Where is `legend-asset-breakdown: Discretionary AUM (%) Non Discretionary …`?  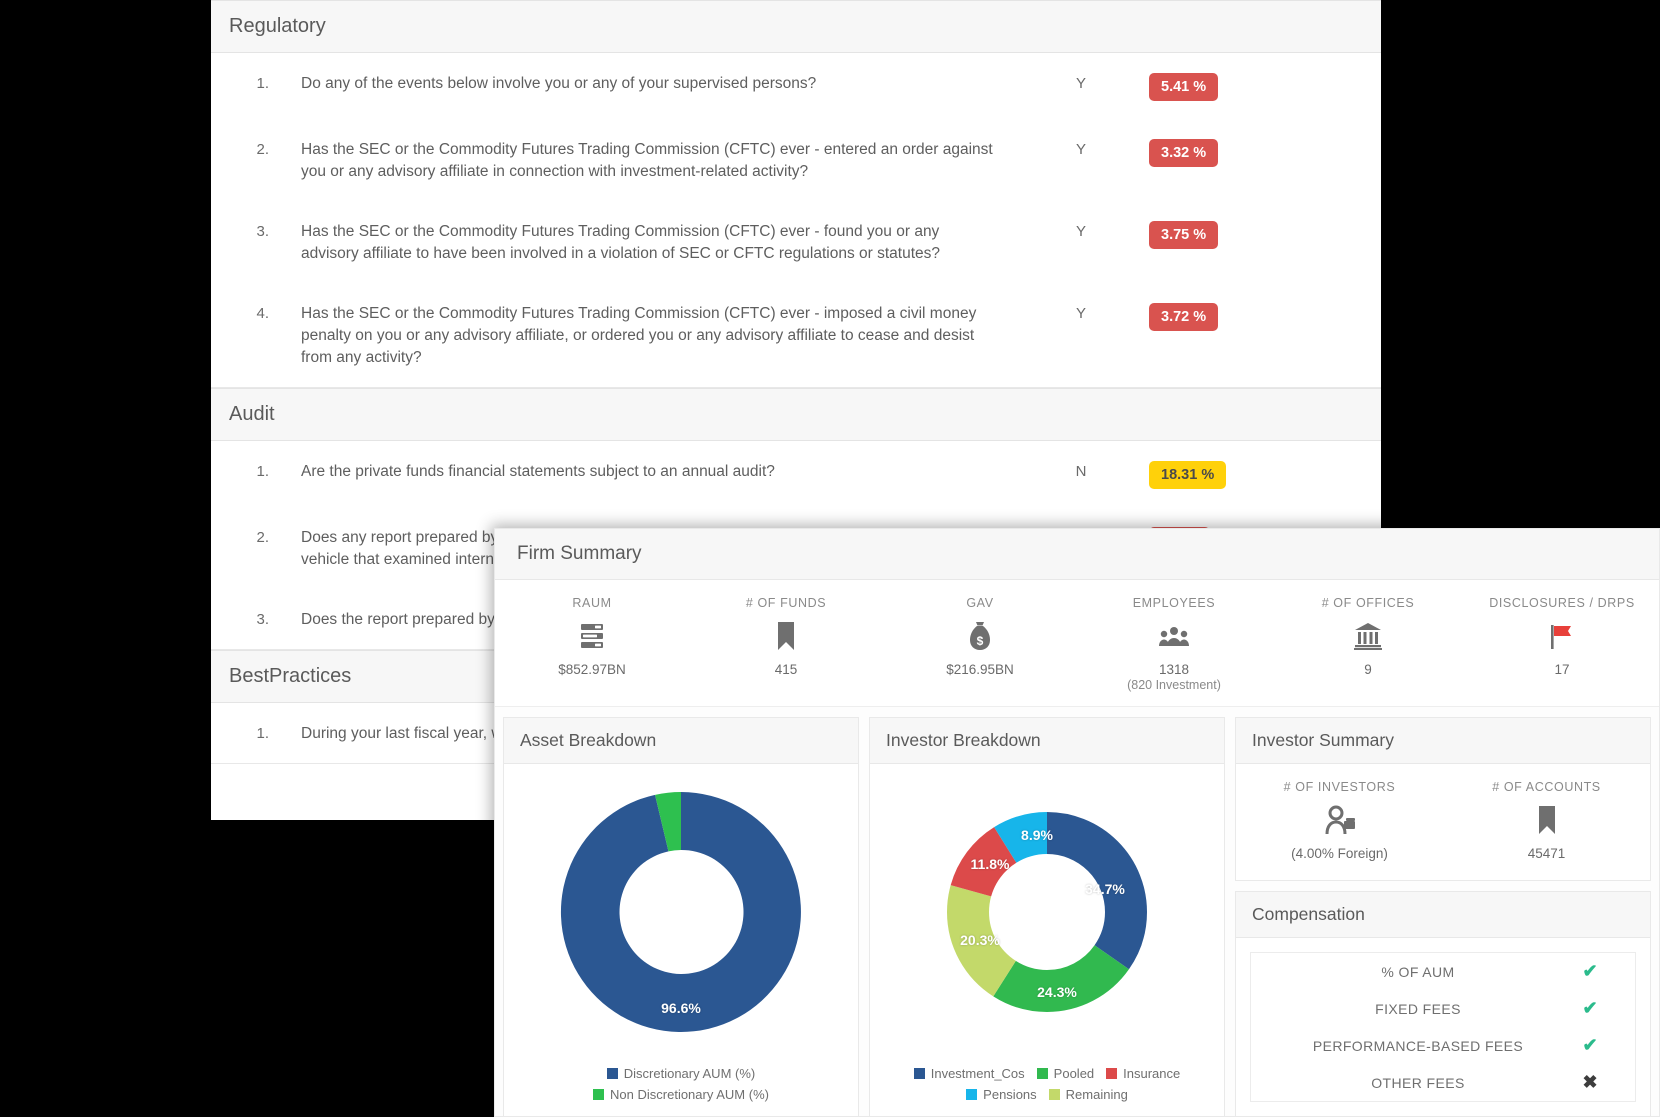 legend-asset-breakdown: Discretionary AUM (%) Non Discretionary … is located at coordinates (681, 1090).